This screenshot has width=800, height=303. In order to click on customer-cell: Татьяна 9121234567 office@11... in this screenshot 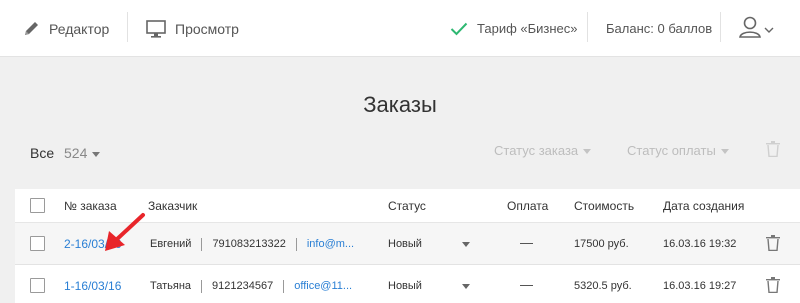, I will do `click(257, 284)`.